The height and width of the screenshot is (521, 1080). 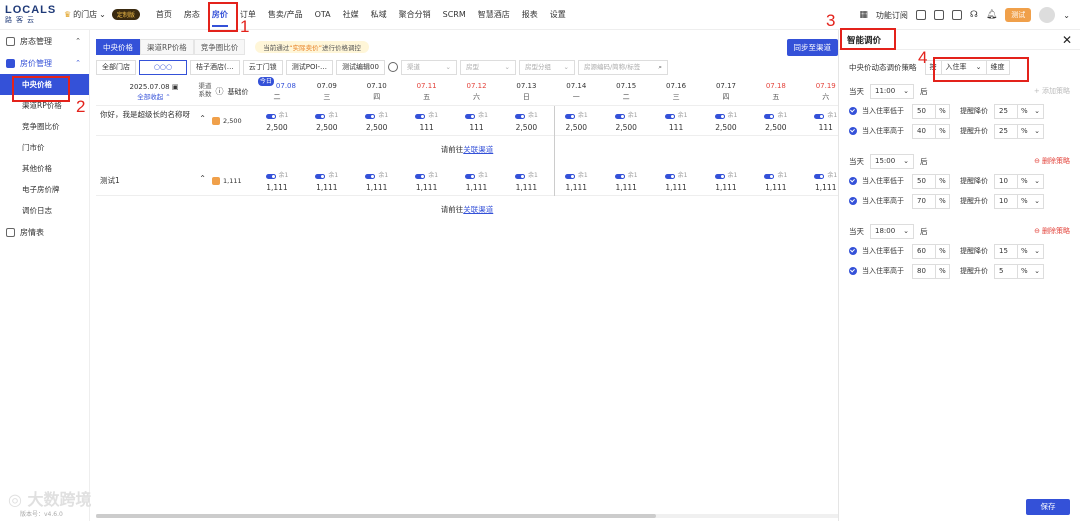 What do you see at coordinates (360, 67) in the screenshot?
I see `store-filter-edit: 测试编辑00` at bounding box center [360, 67].